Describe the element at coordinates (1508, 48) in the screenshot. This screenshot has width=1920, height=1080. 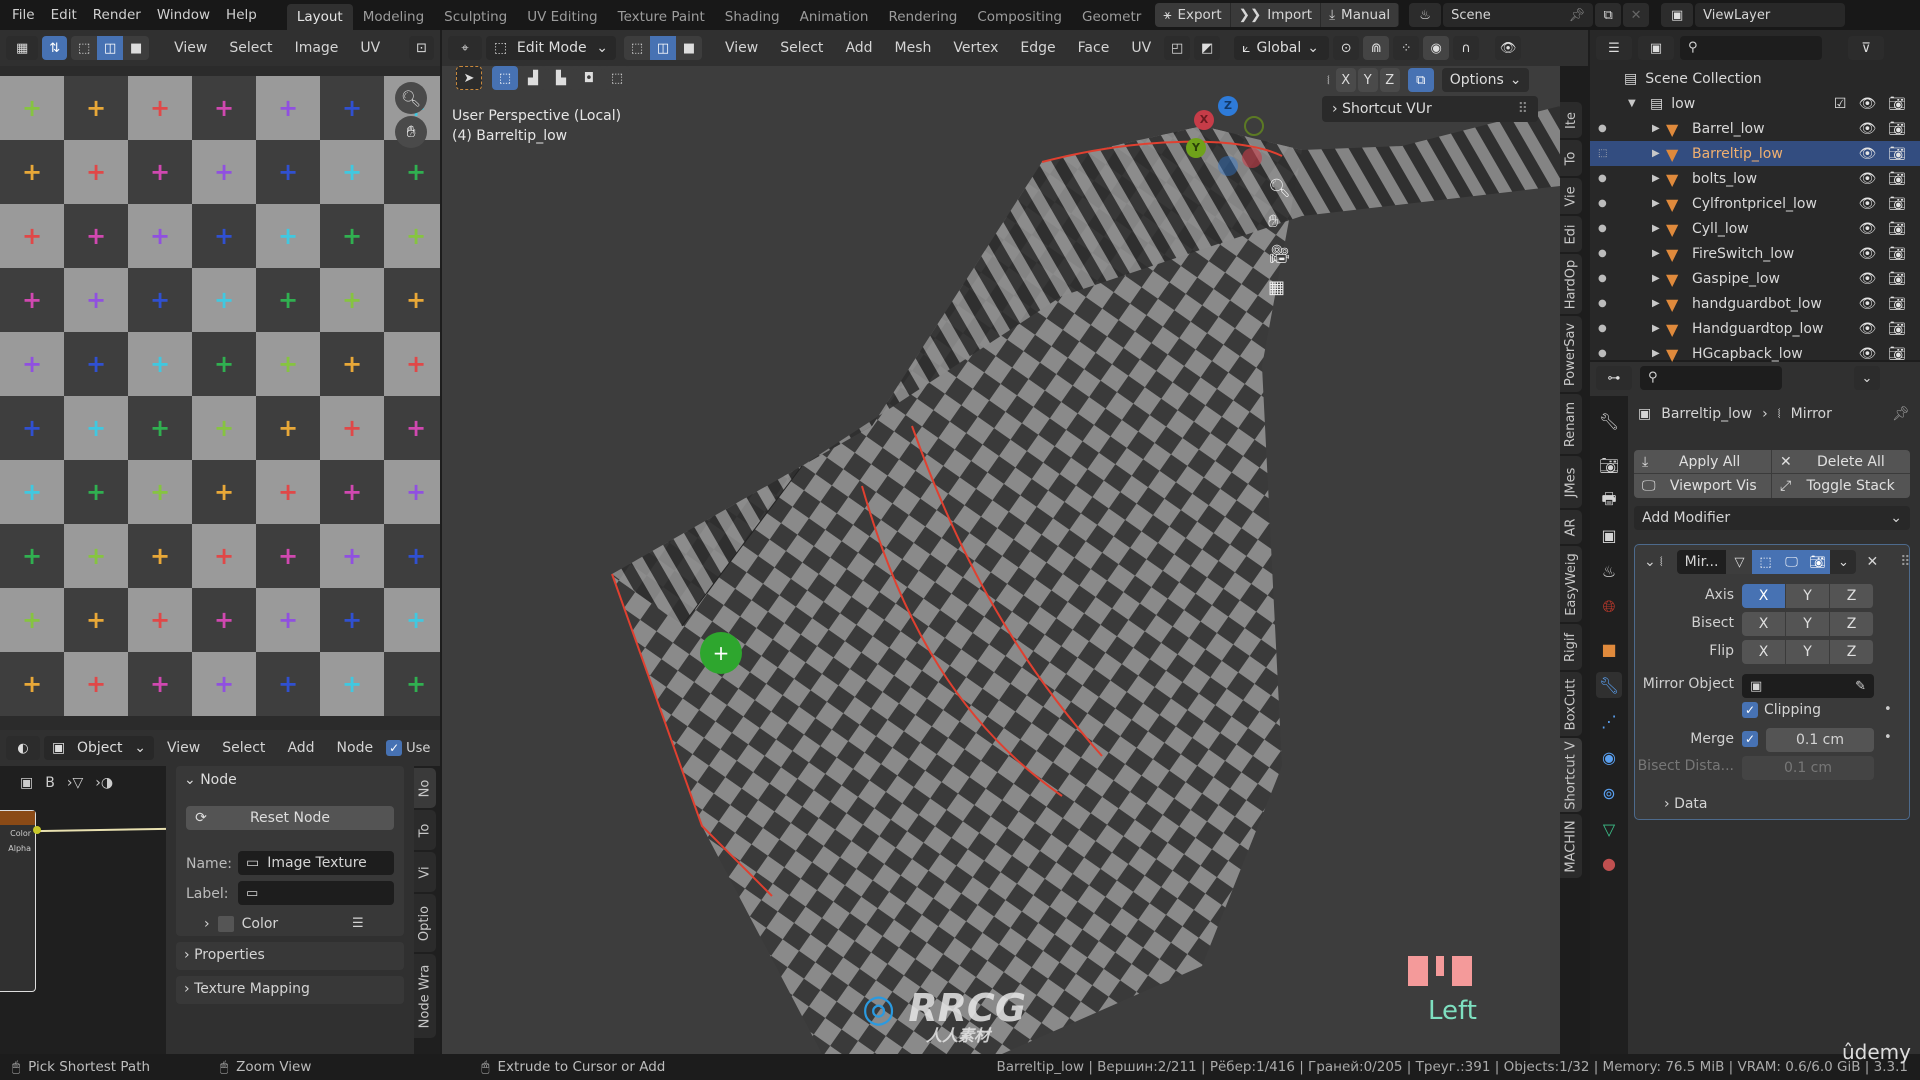
I see `visibility-icon: 👁︎` at that location.